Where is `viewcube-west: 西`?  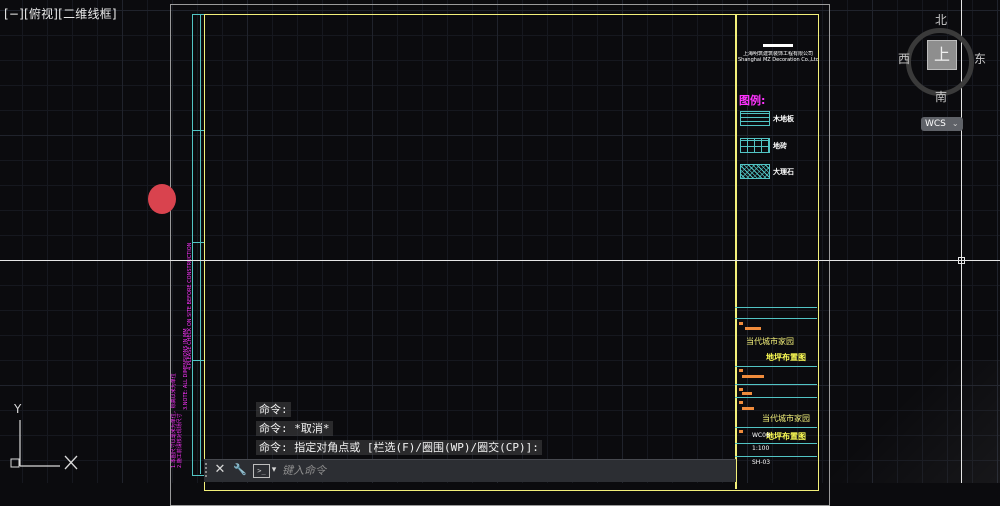 viewcube-west: 西 is located at coordinates (904, 58).